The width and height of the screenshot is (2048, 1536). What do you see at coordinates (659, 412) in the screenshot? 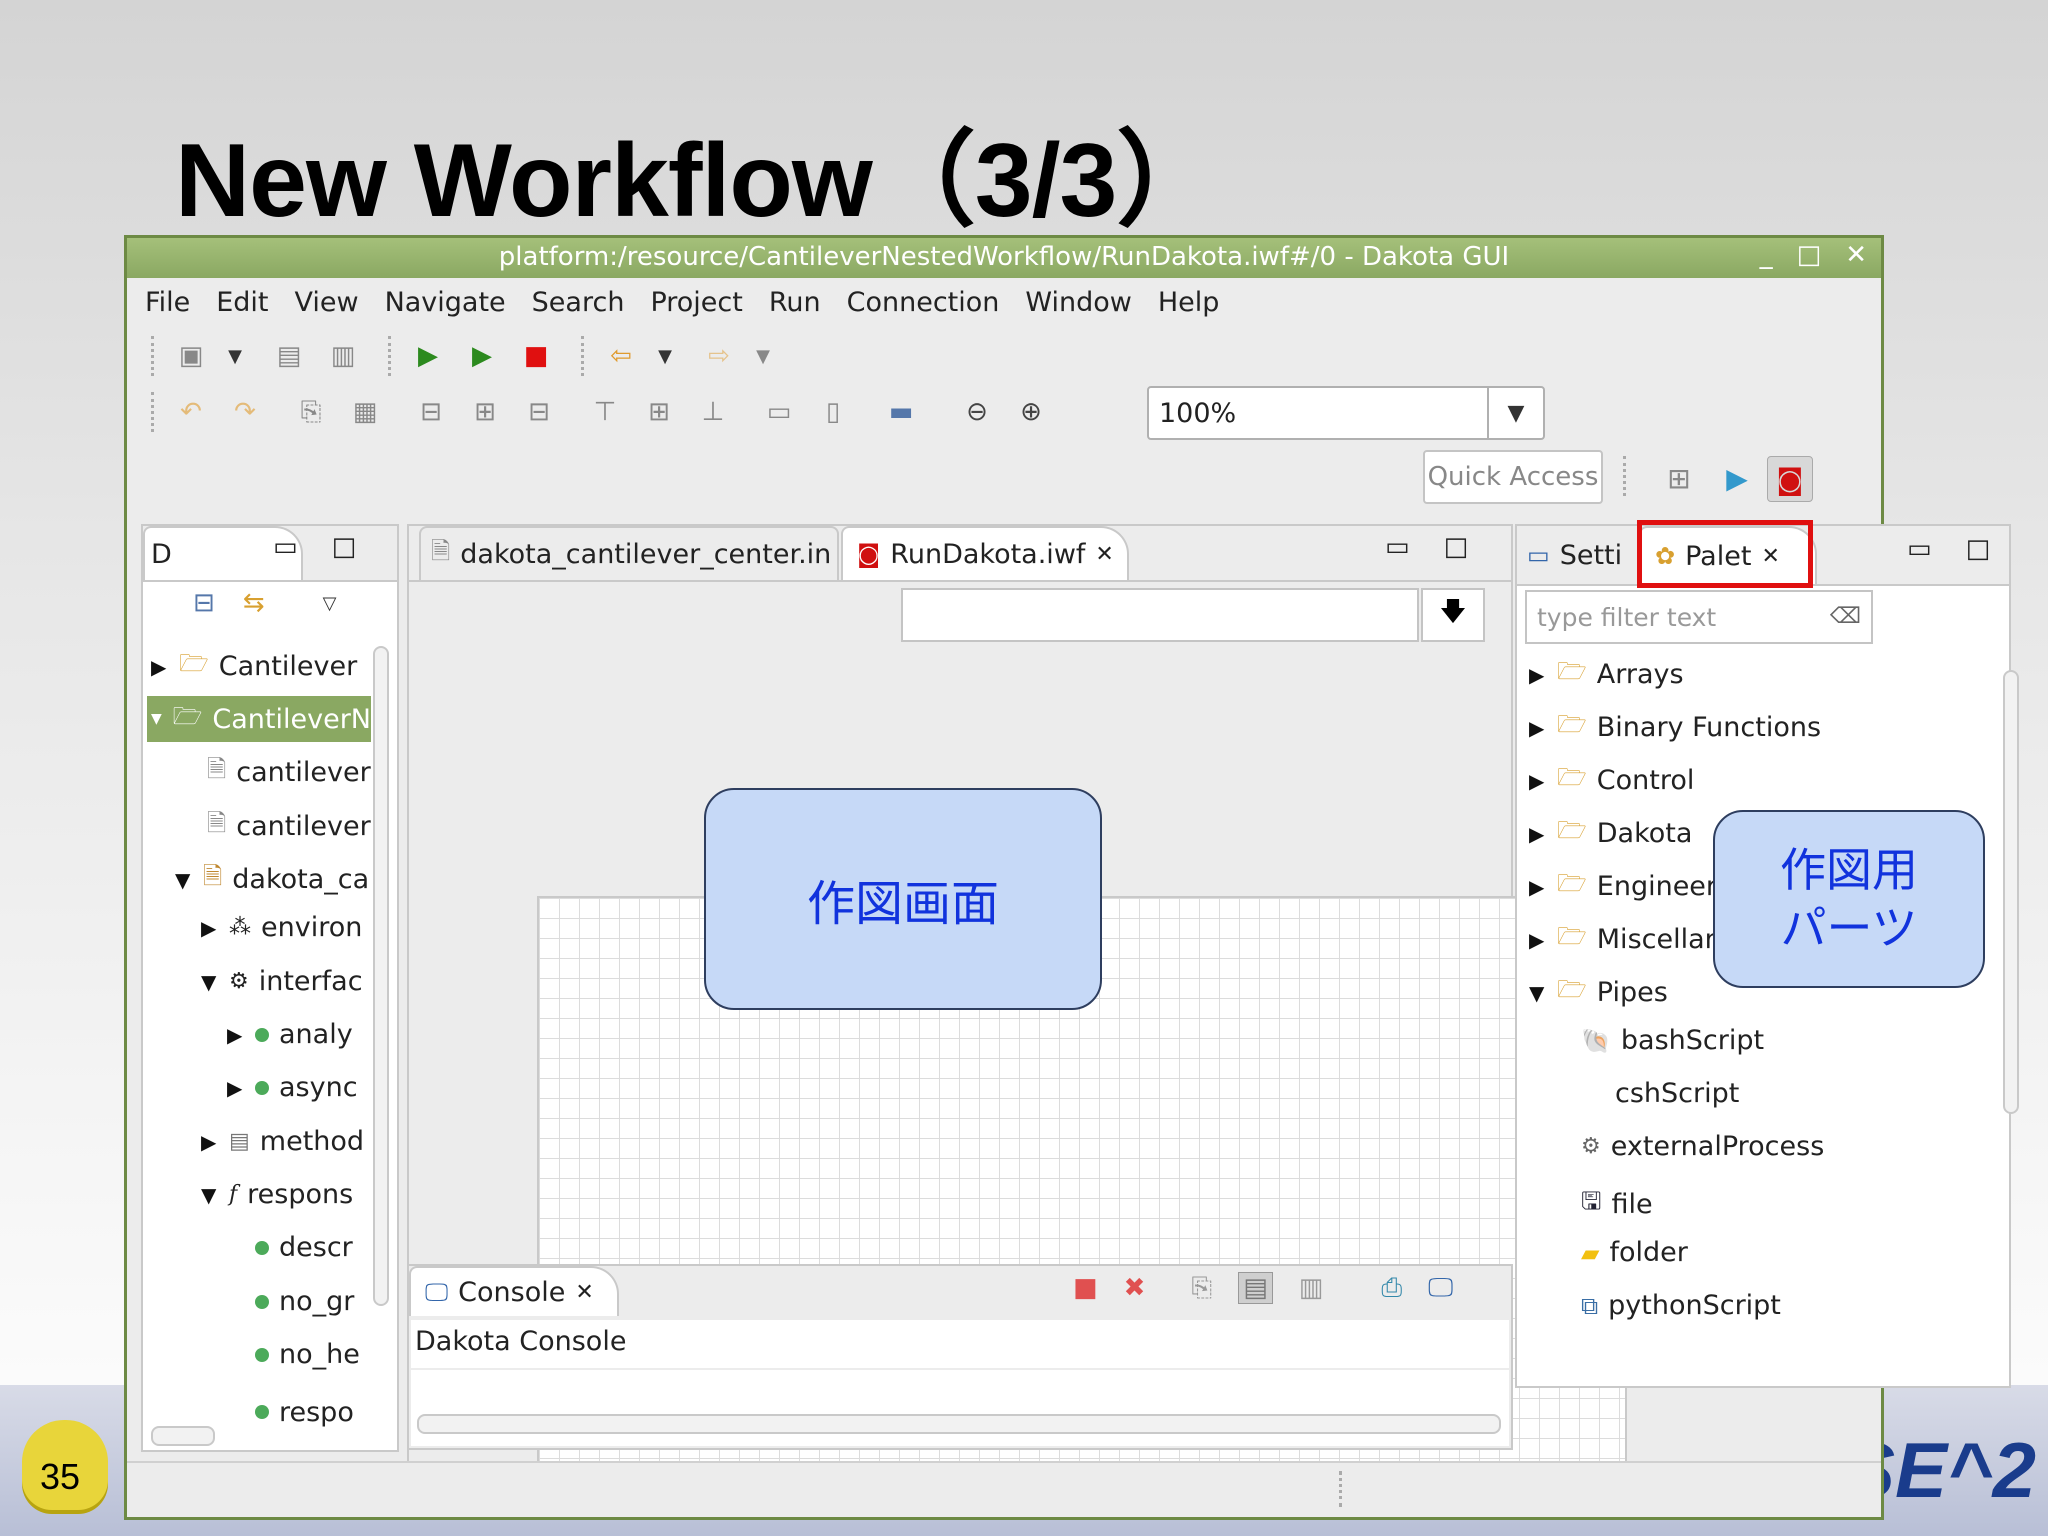
I see `align-middle-icon: ⊞` at bounding box center [659, 412].